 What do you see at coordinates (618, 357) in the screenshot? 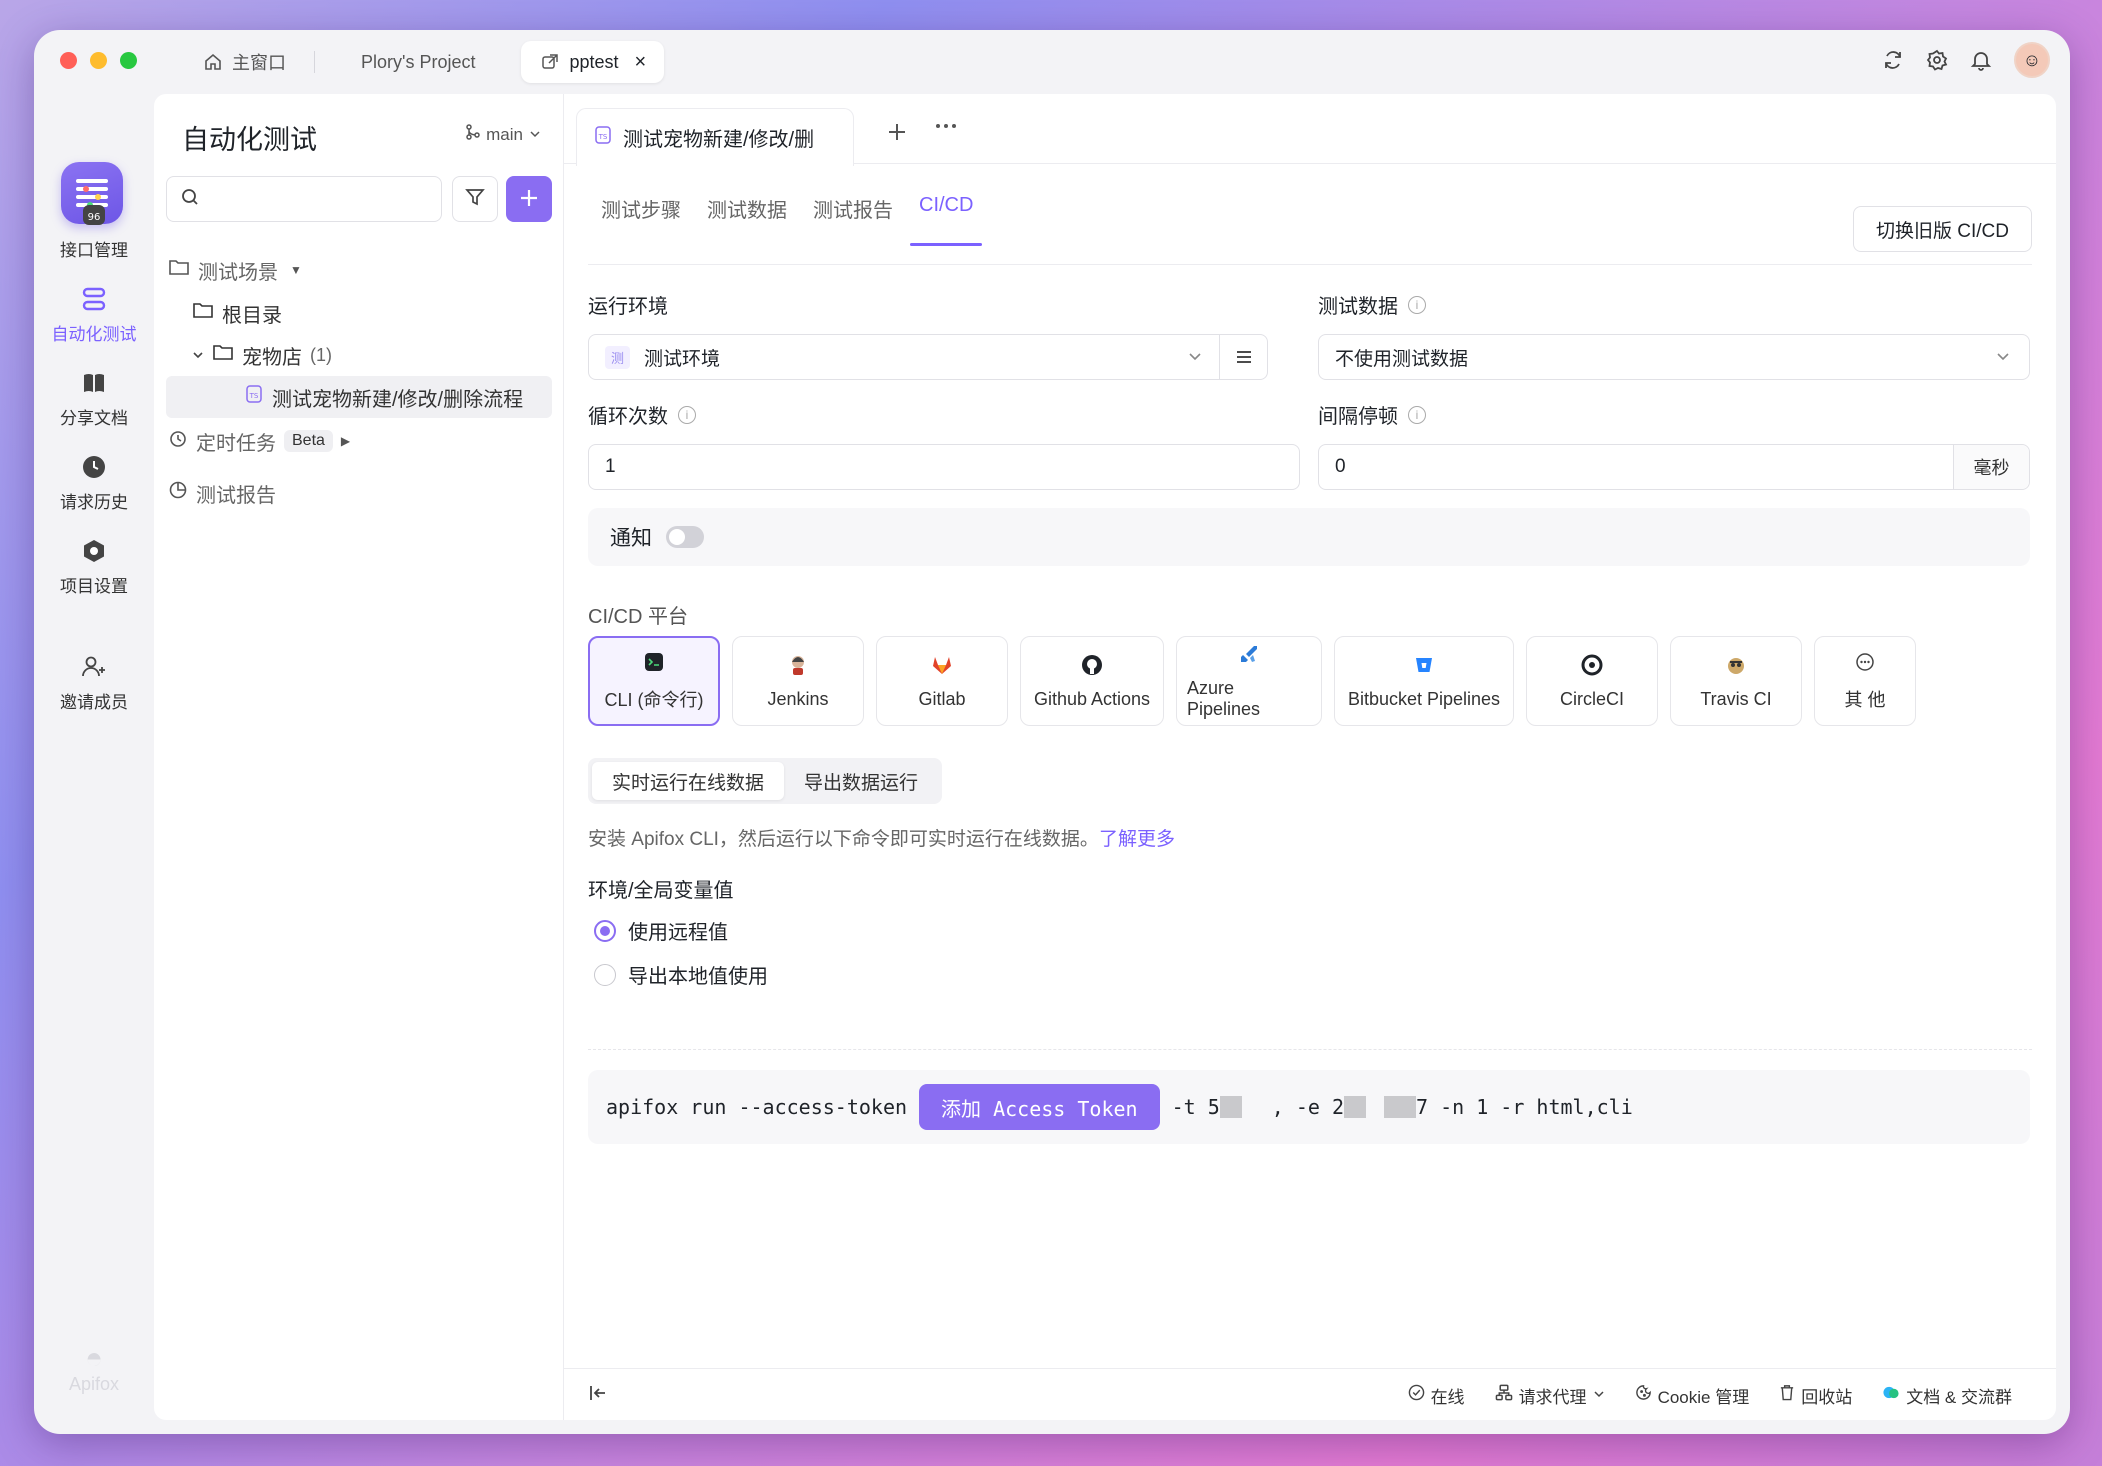
I see `env-tag: 测` at bounding box center [618, 357].